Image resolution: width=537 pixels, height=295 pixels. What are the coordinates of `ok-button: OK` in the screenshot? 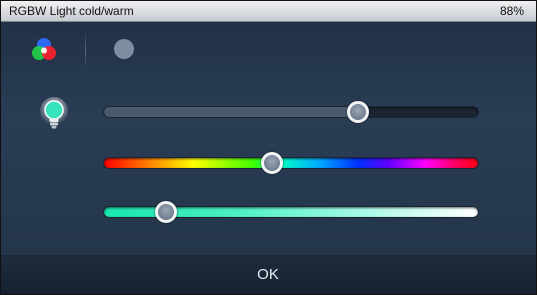 It's located at (268, 274).